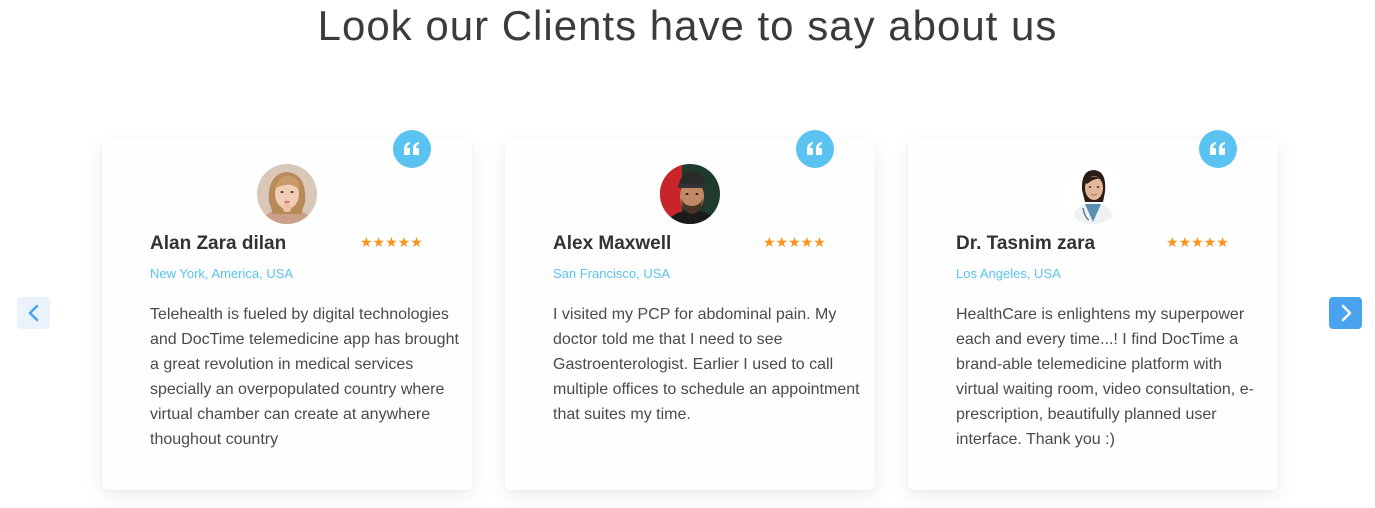  I want to click on chevron-left-icon, so click(33, 313).